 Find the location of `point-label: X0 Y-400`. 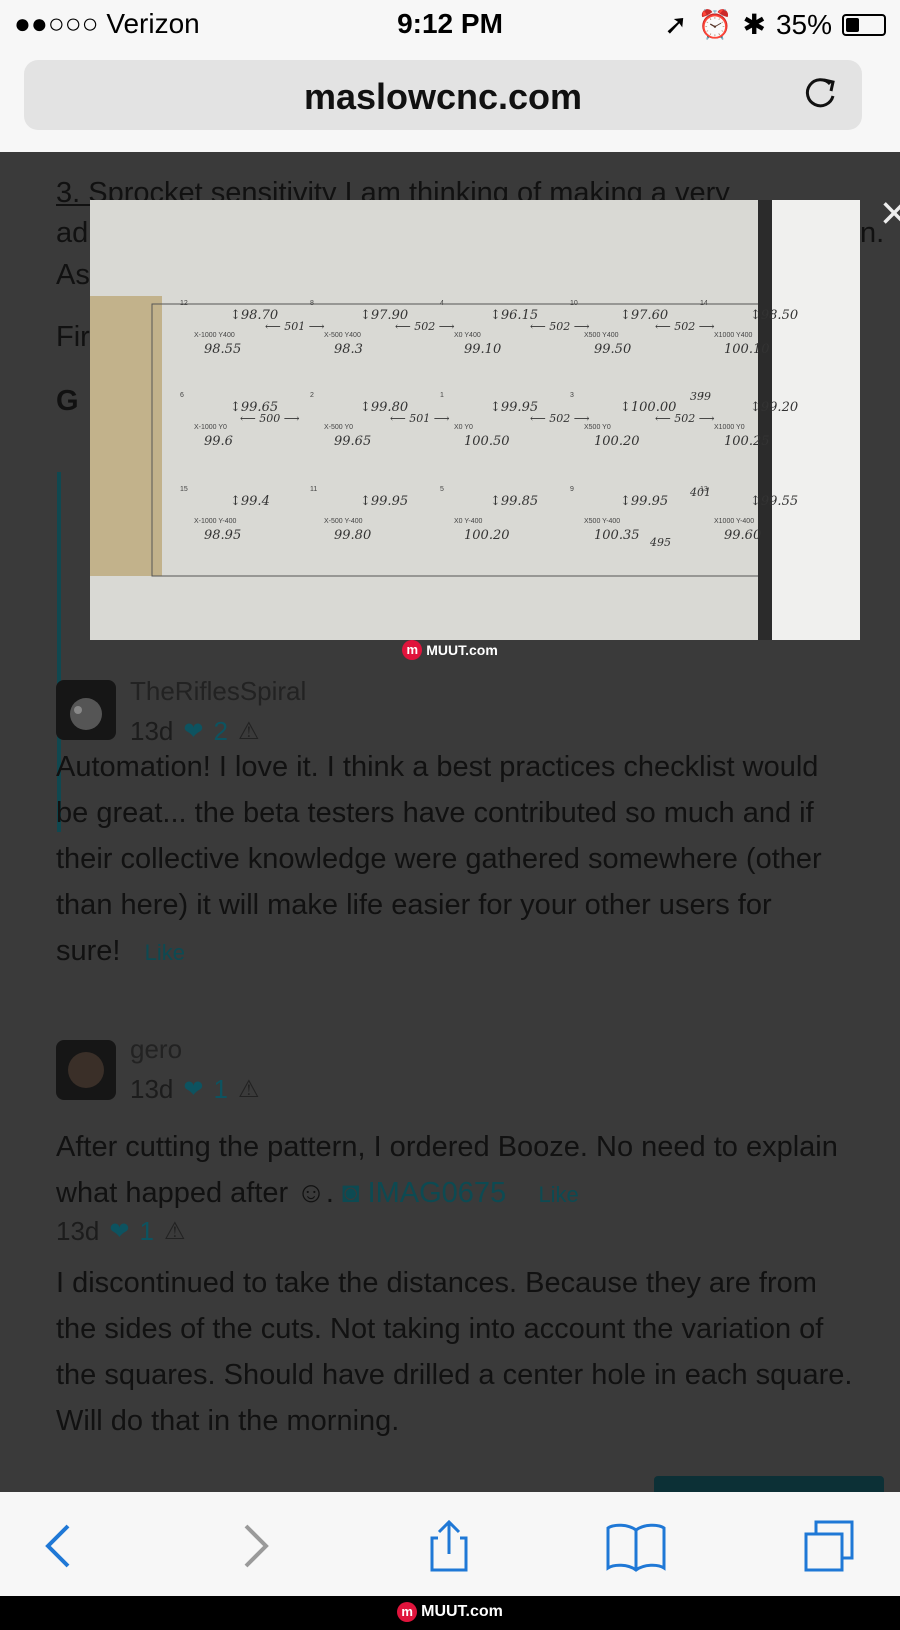

point-label: X0 Y-400 is located at coordinates (468, 521).